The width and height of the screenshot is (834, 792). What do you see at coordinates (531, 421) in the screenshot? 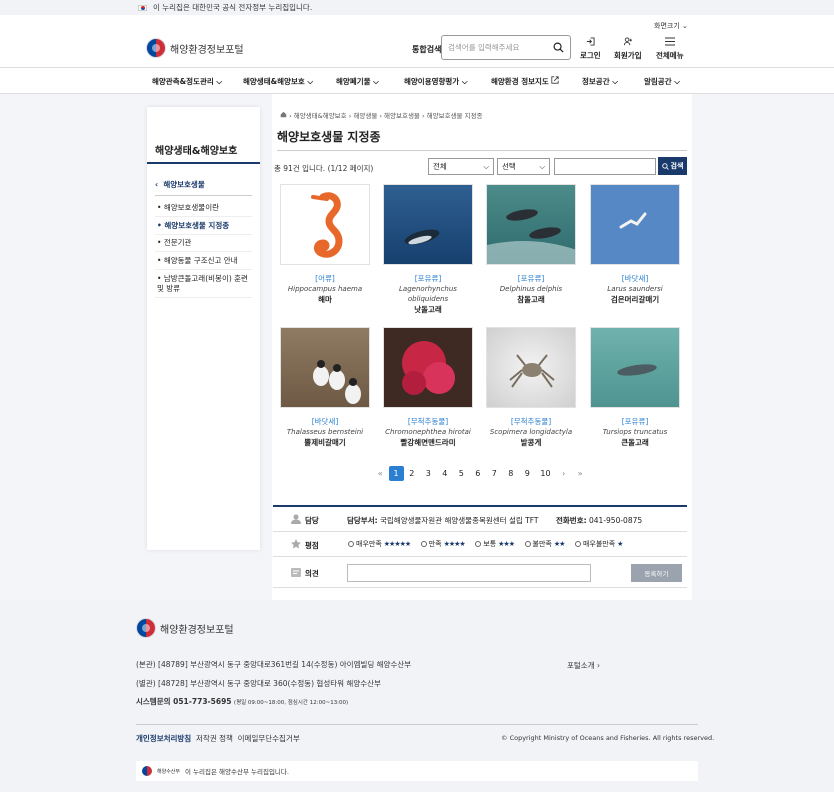
I see `species-category: [무척추동물]` at bounding box center [531, 421].